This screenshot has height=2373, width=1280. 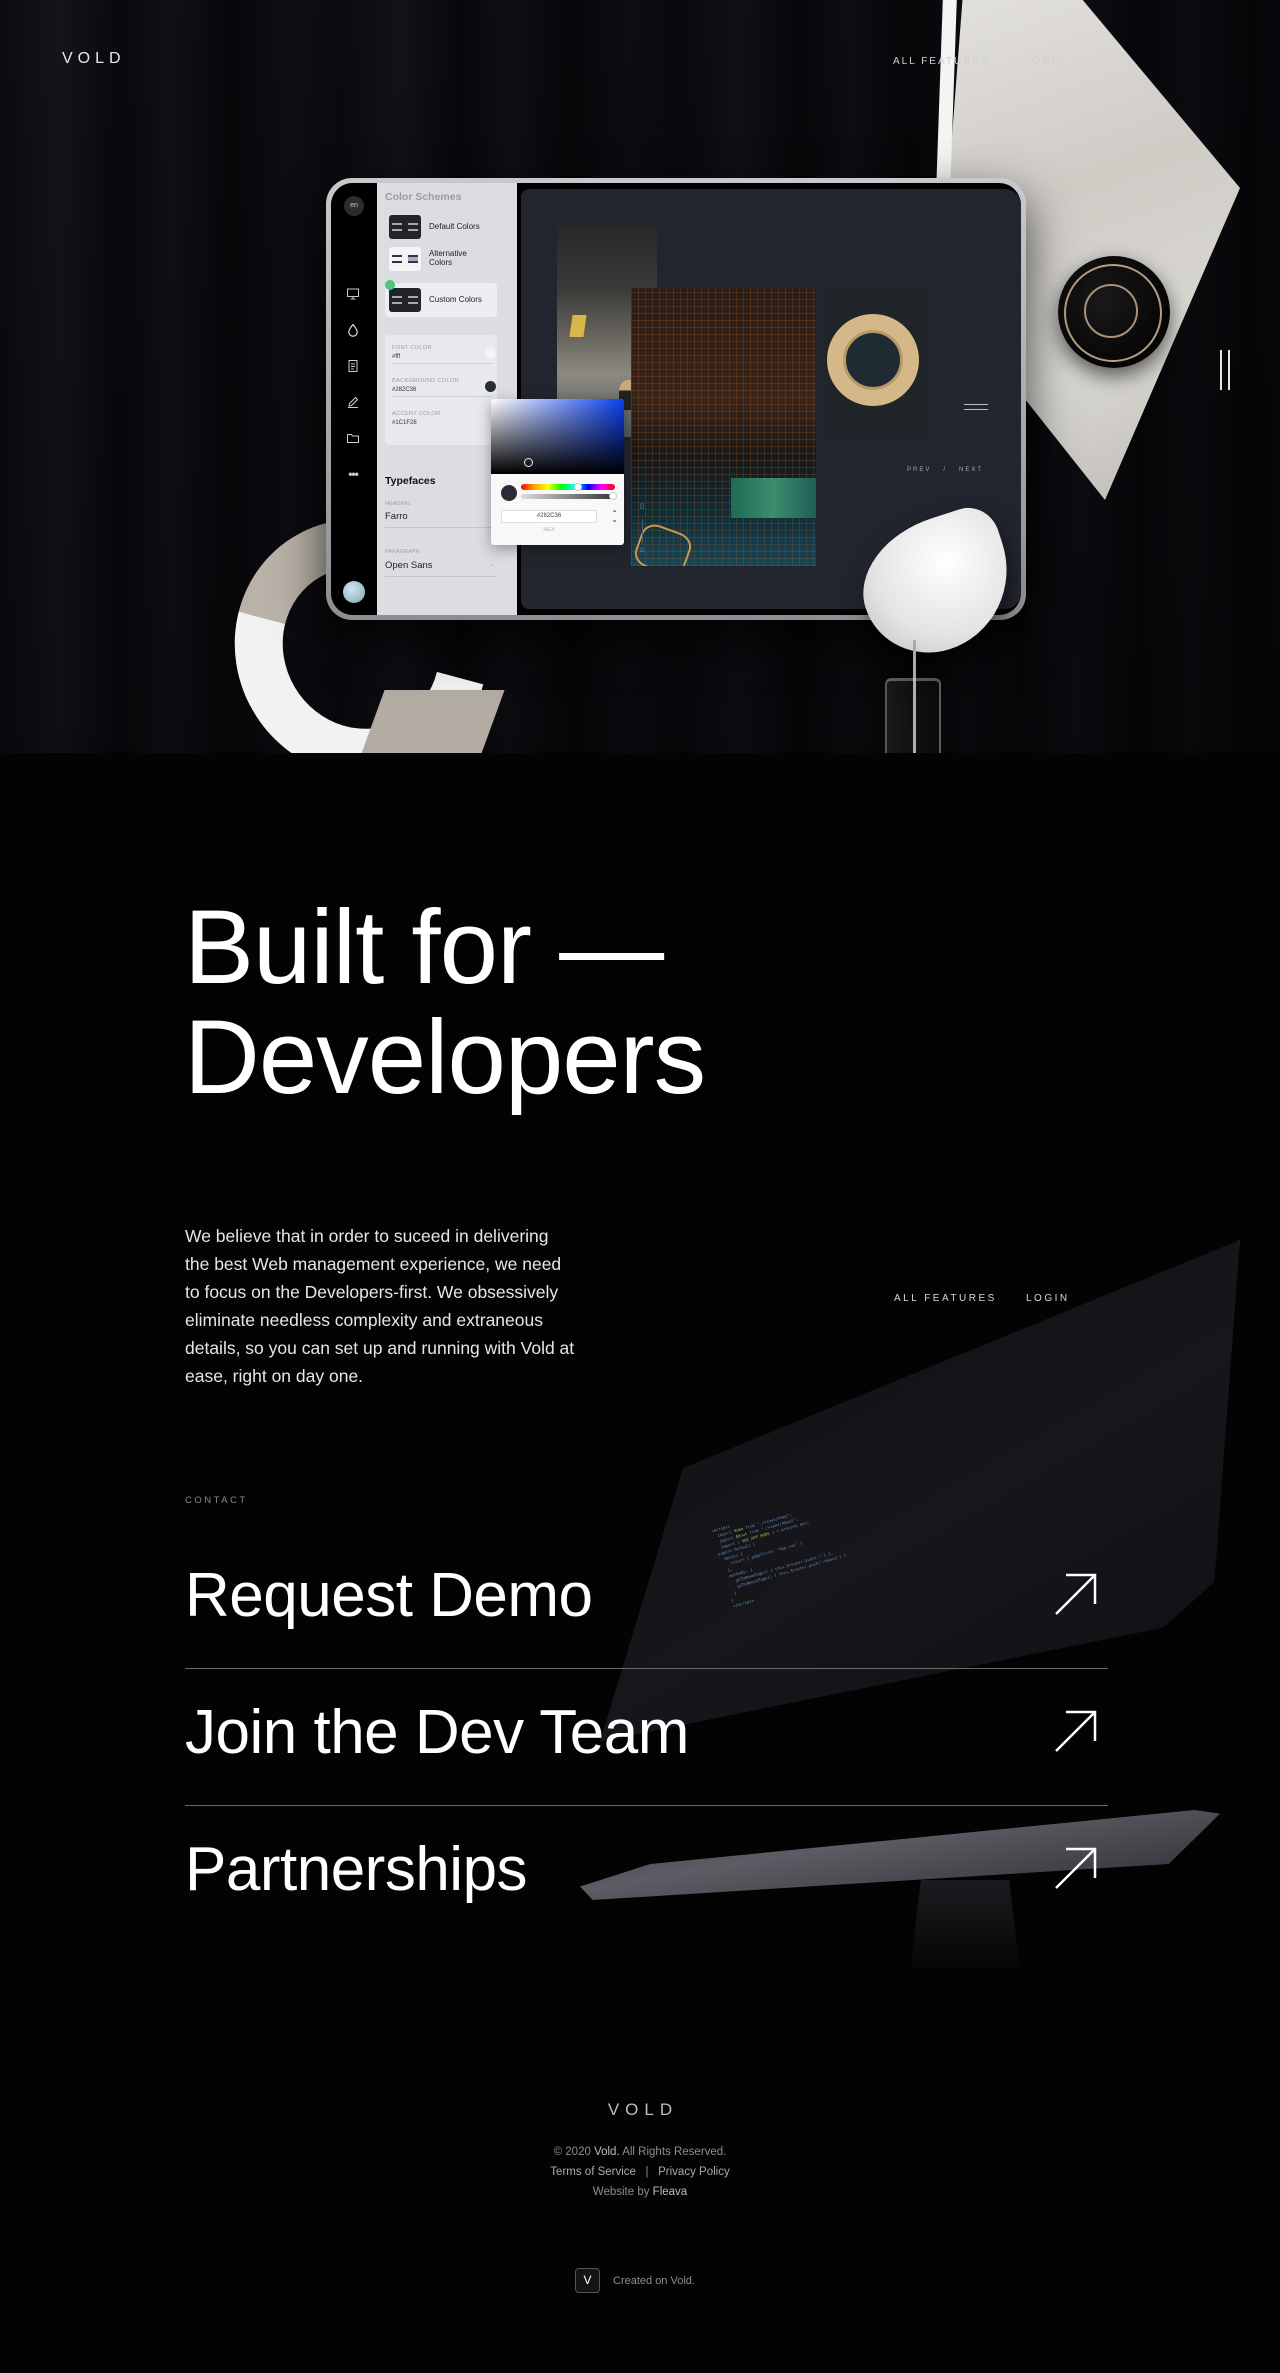 I want to click on field-value: #fff, so click(x=396, y=357).